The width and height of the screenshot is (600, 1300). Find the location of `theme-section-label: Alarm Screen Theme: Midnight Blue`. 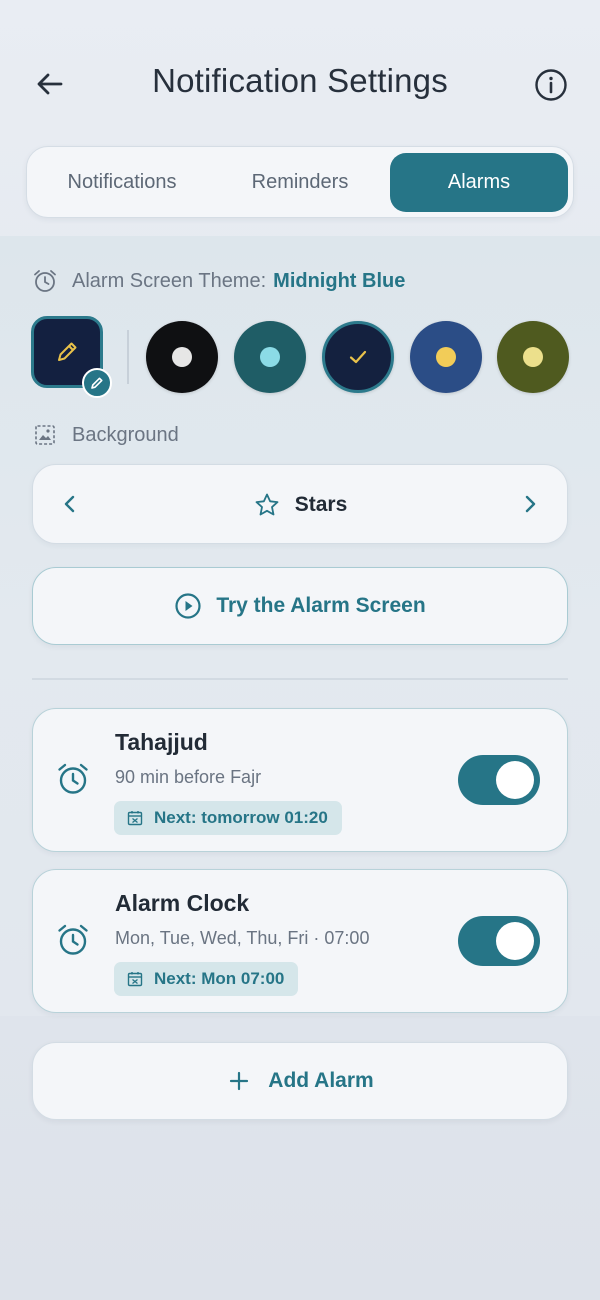

theme-section-label: Alarm Screen Theme: Midnight Blue is located at coordinates (218, 281).